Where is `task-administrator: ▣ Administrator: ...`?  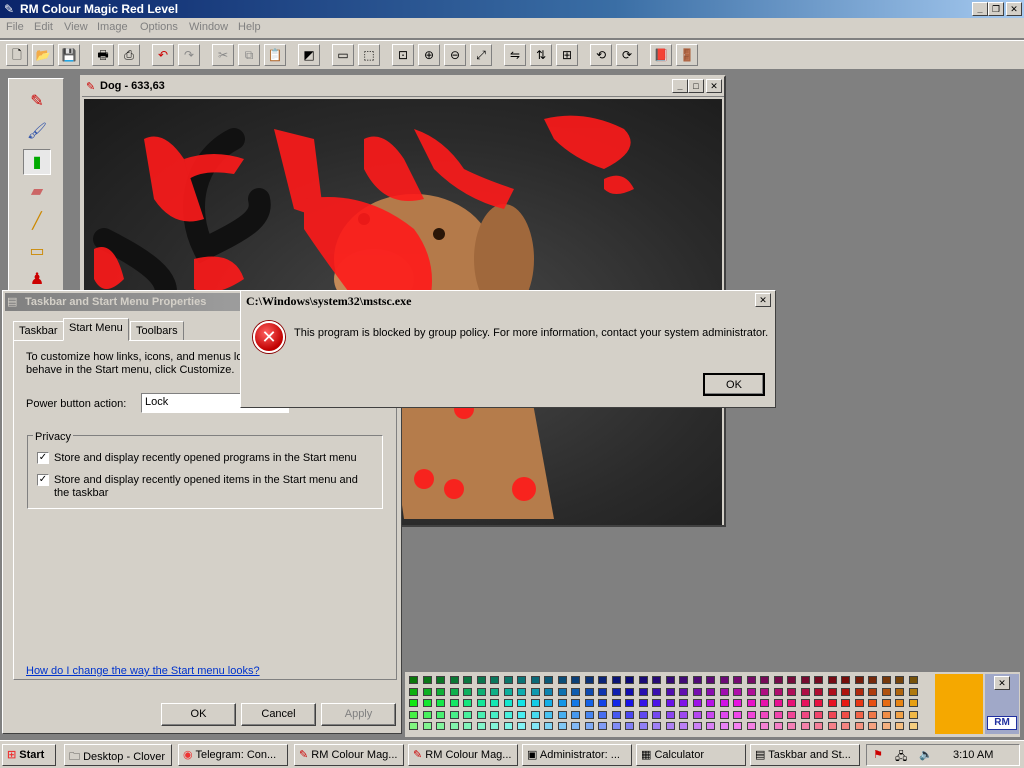 task-administrator: ▣ Administrator: ... is located at coordinates (577, 755).